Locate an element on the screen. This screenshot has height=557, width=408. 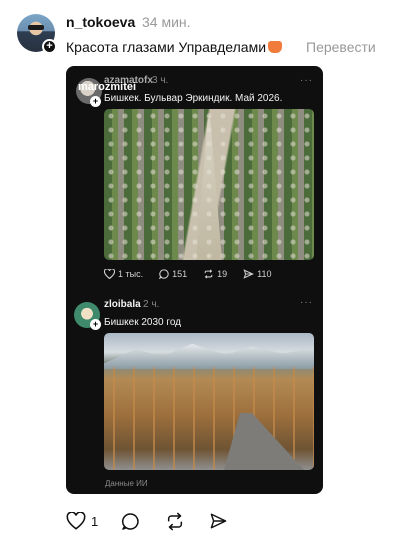
quoted-text: Бишкек. Бульвар Эркиндик. Май 2026. is located at coordinates (193, 98).